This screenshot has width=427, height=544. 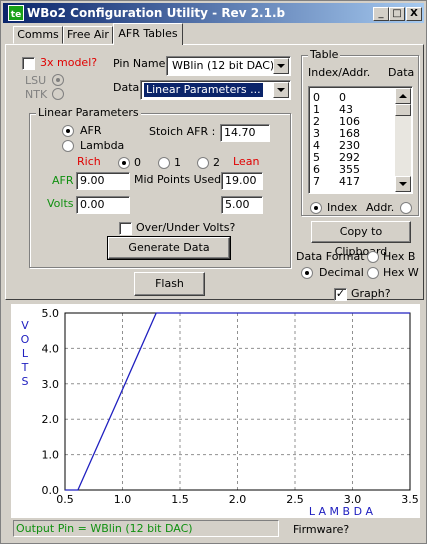 What do you see at coordinates (342, 207) in the screenshot?
I see `index-label: Index` at bounding box center [342, 207].